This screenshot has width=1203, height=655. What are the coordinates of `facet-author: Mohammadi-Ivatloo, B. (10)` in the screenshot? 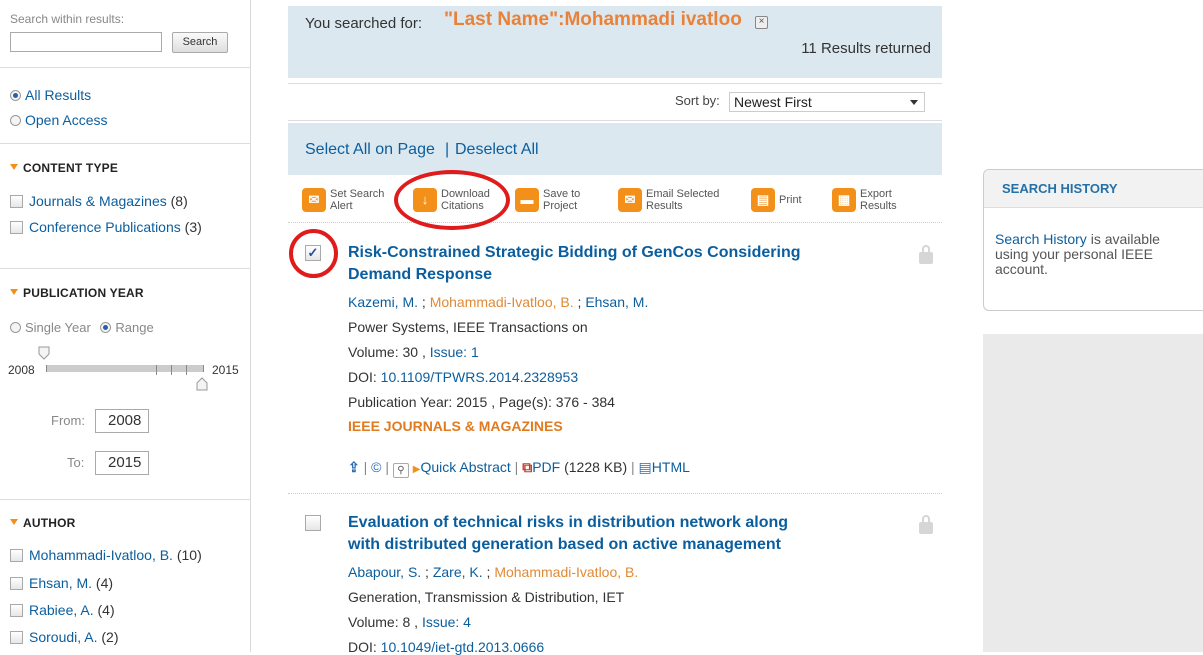 It's located at (106, 555).